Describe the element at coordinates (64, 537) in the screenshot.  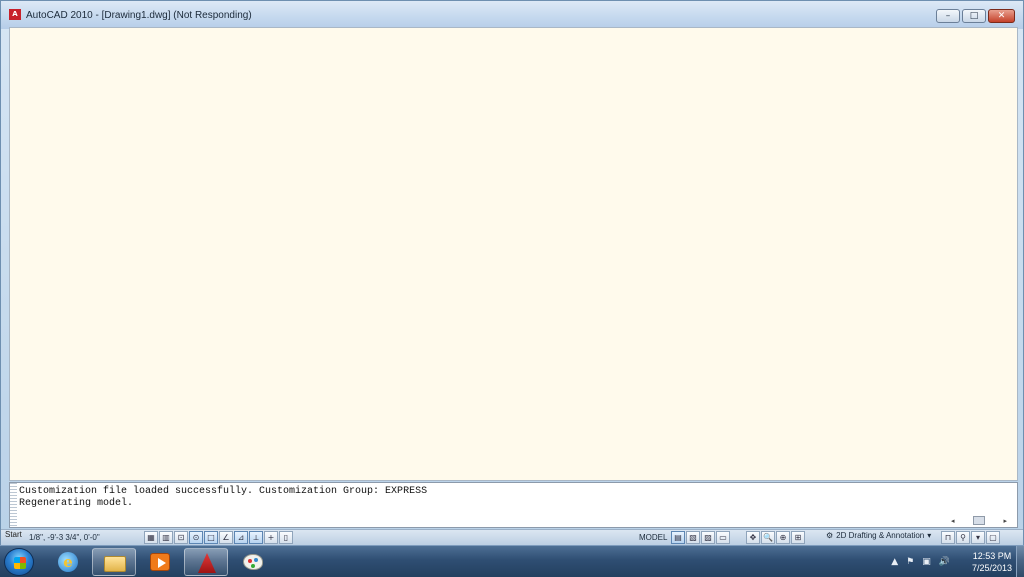
I see `coordinate-readout: 1/8", -9'-3 3/4", 0'-0"` at that location.